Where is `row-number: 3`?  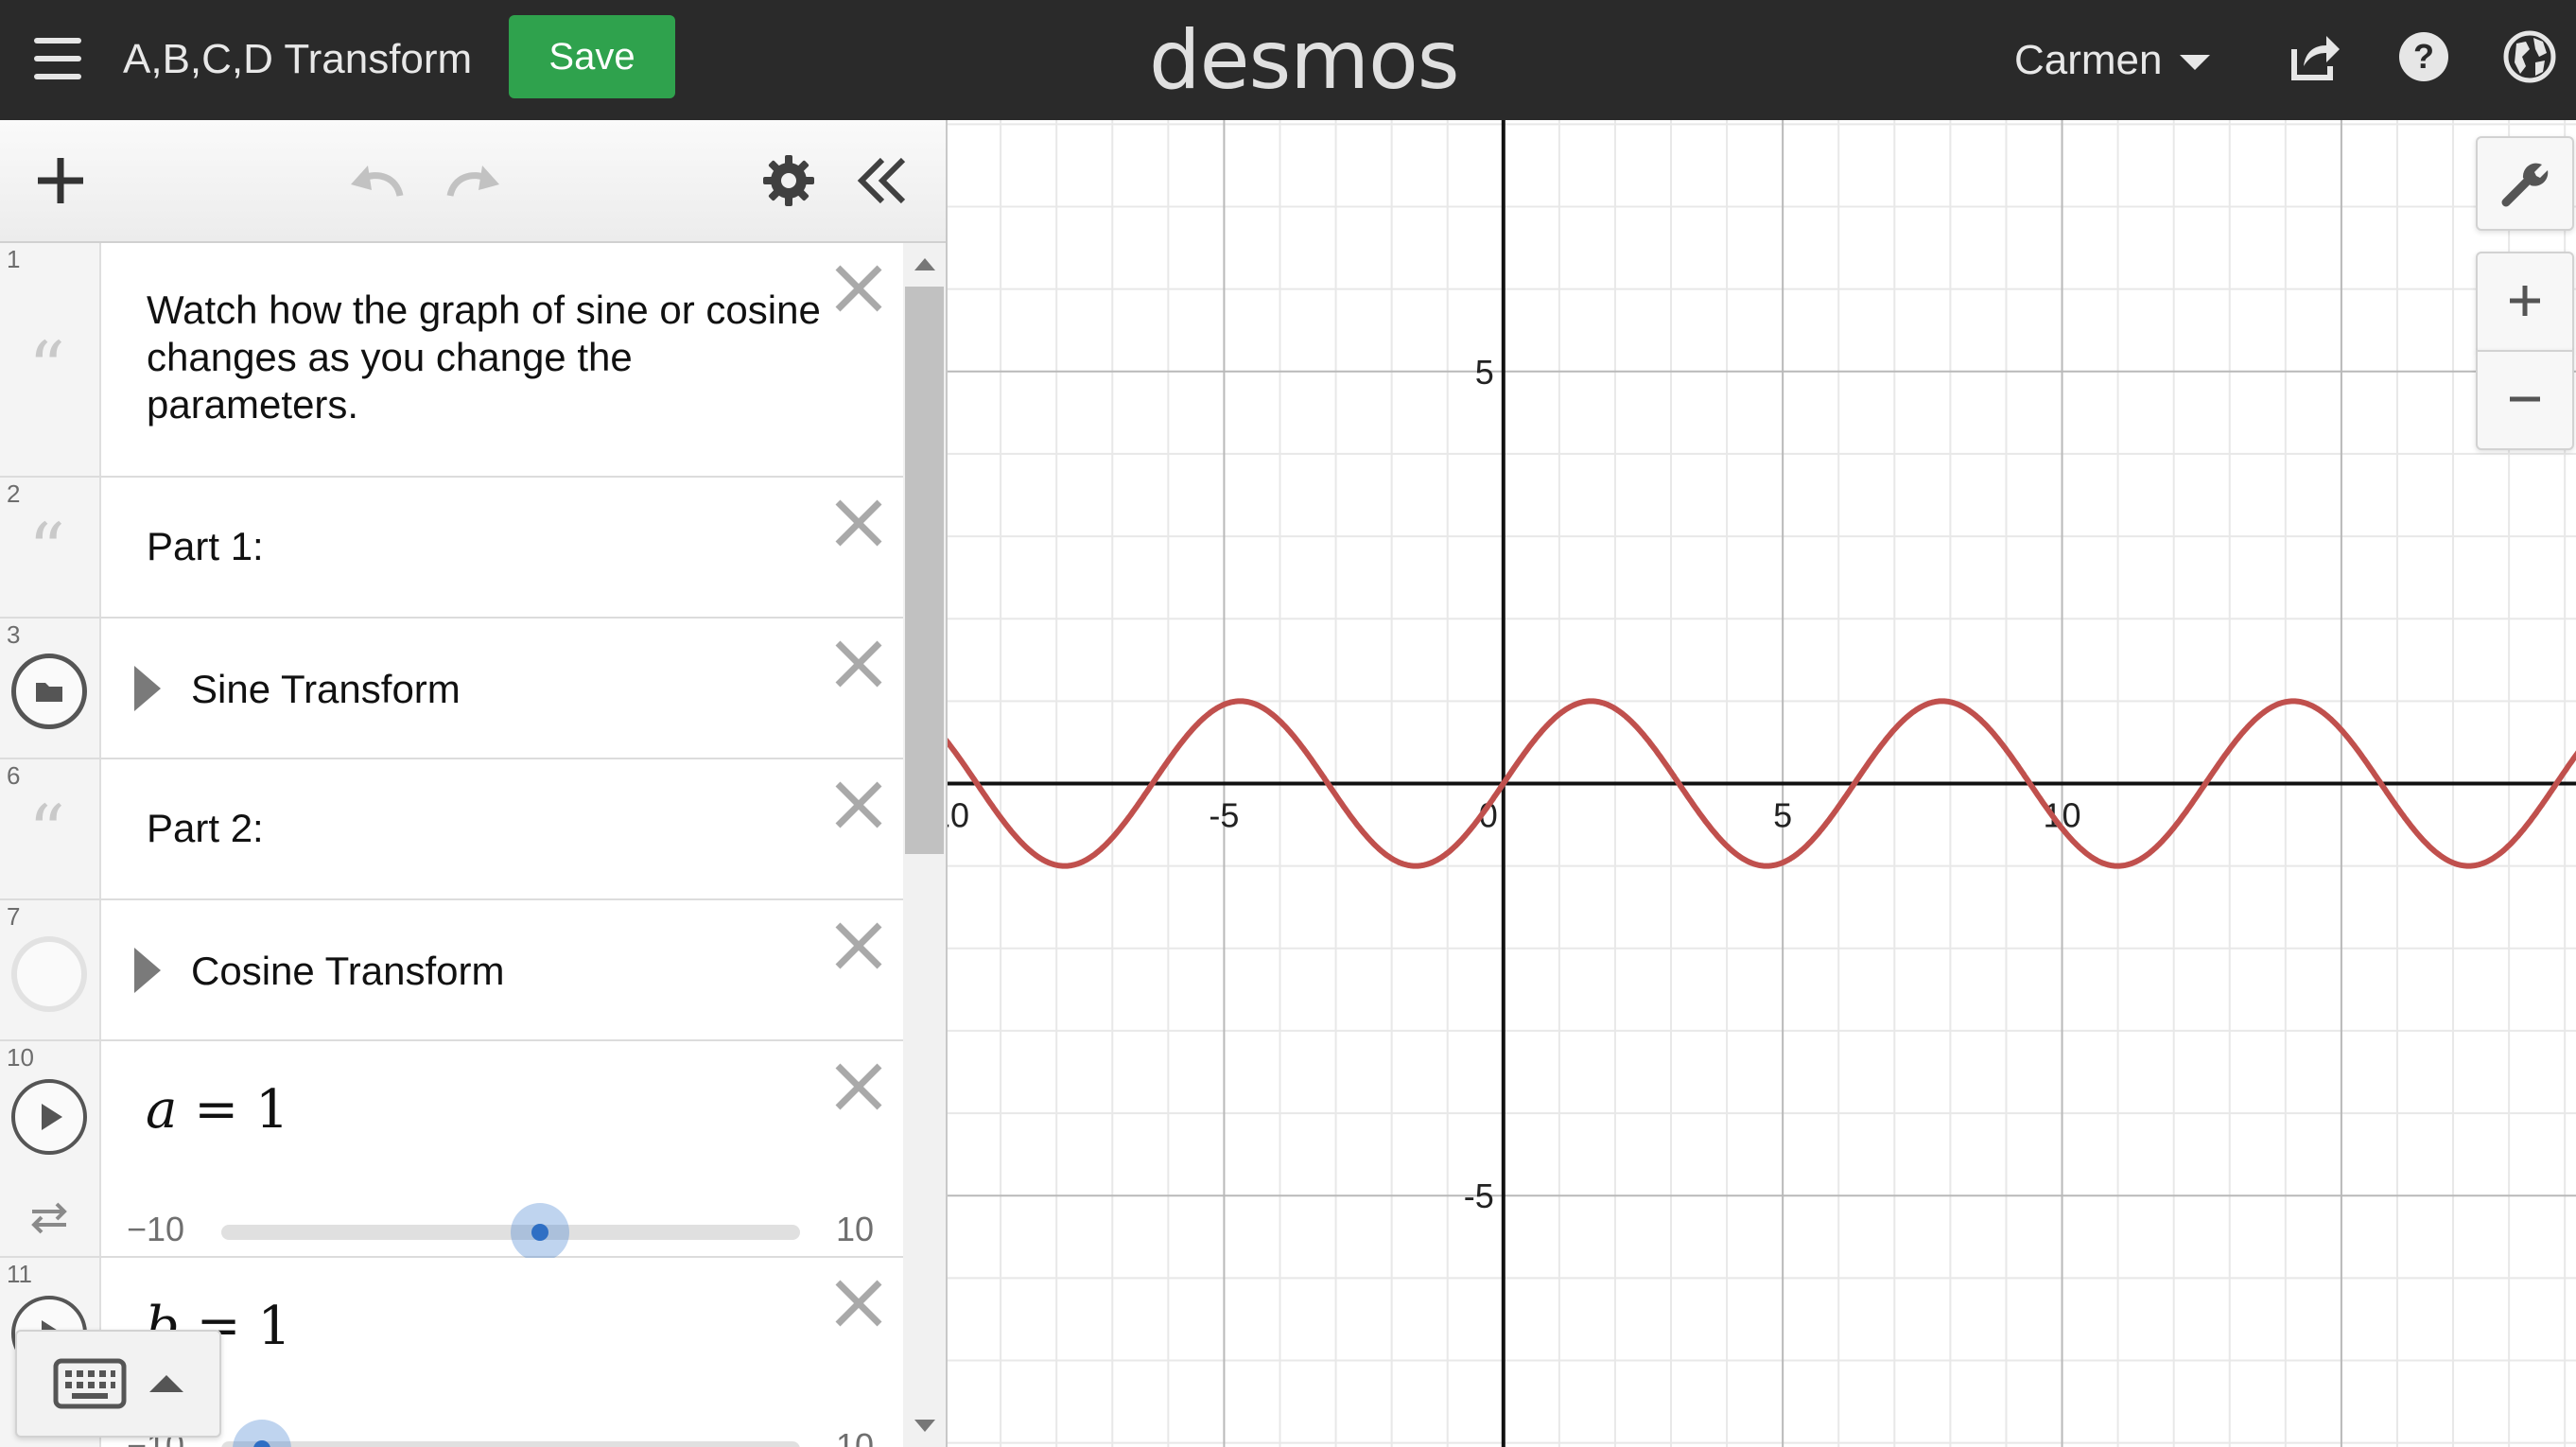 row-number: 3 is located at coordinates (14, 634).